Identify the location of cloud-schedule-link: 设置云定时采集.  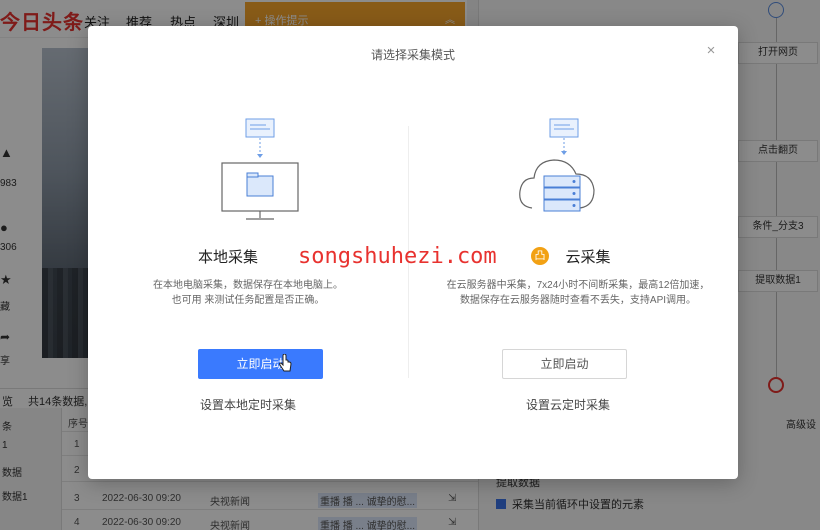
(568, 404).